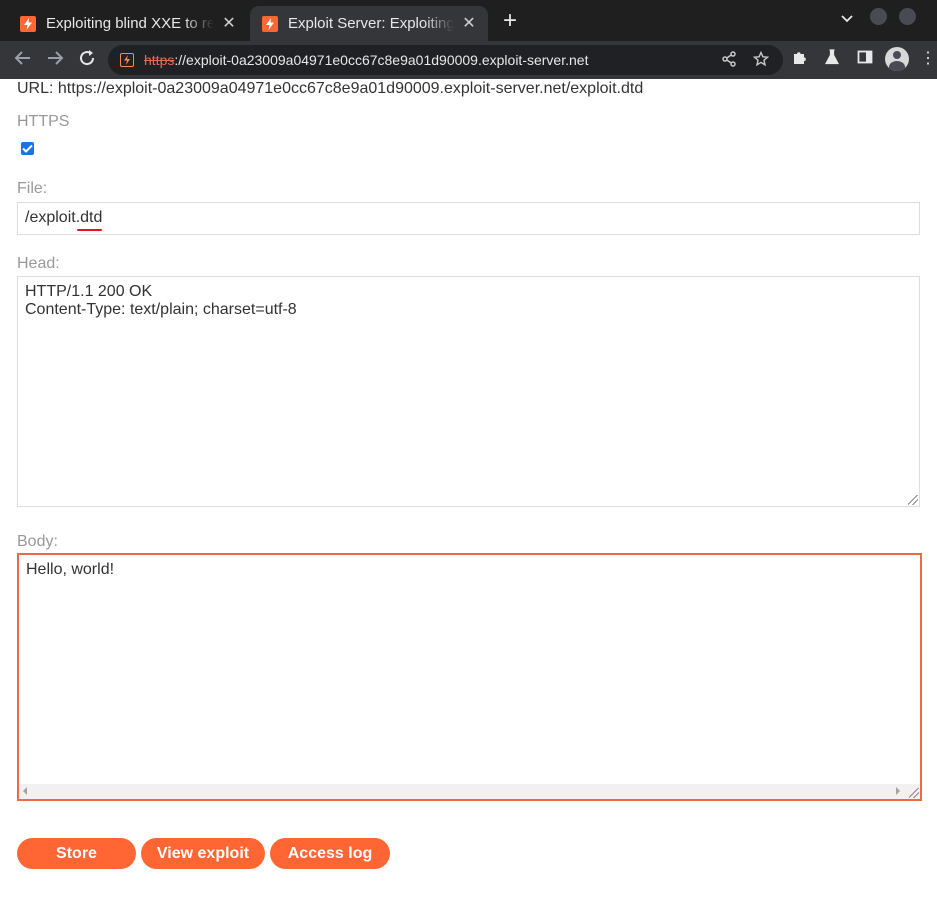 This screenshot has height=897, width=937. What do you see at coordinates (878, 16) in the screenshot?
I see `minimize-button` at bounding box center [878, 16].